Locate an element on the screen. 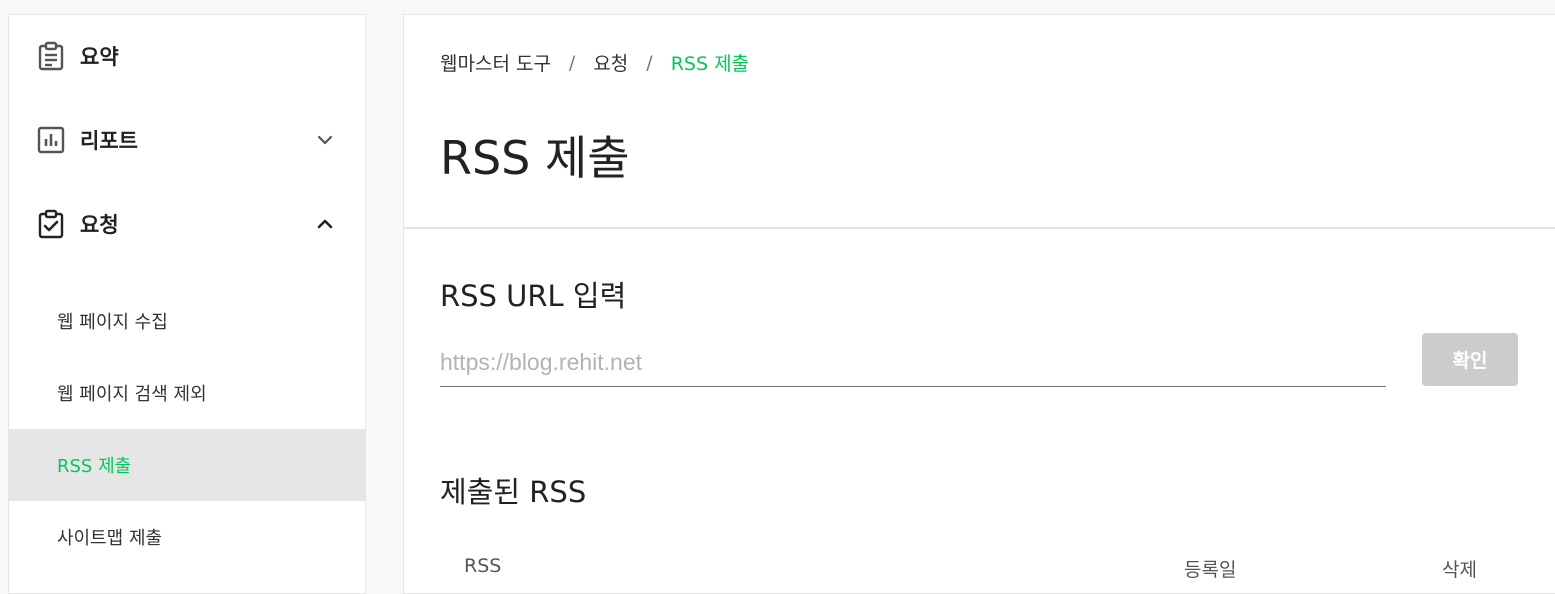 The image size is (1555, 594). breadcrumb-item-webmaster: 웹마스터 도구 is located at coordinates (495, 62).